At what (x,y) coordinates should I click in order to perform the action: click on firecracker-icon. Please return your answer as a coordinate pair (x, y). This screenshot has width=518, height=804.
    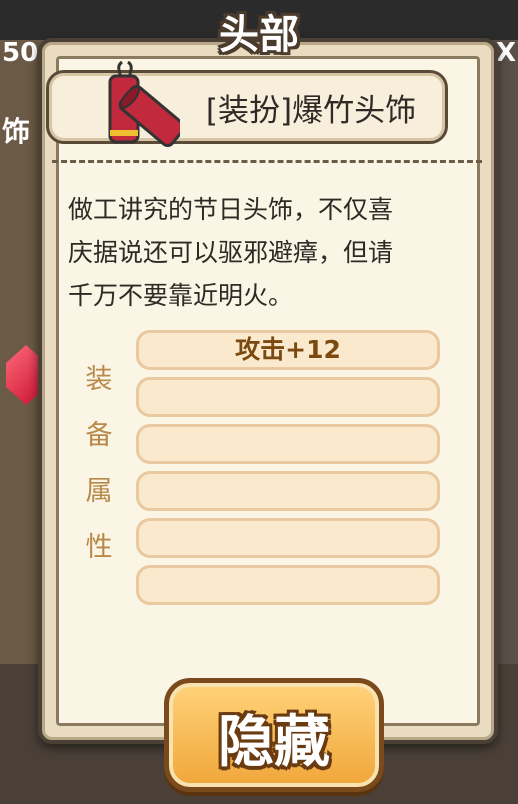
    Looking at the image, I should click on (144, 104).